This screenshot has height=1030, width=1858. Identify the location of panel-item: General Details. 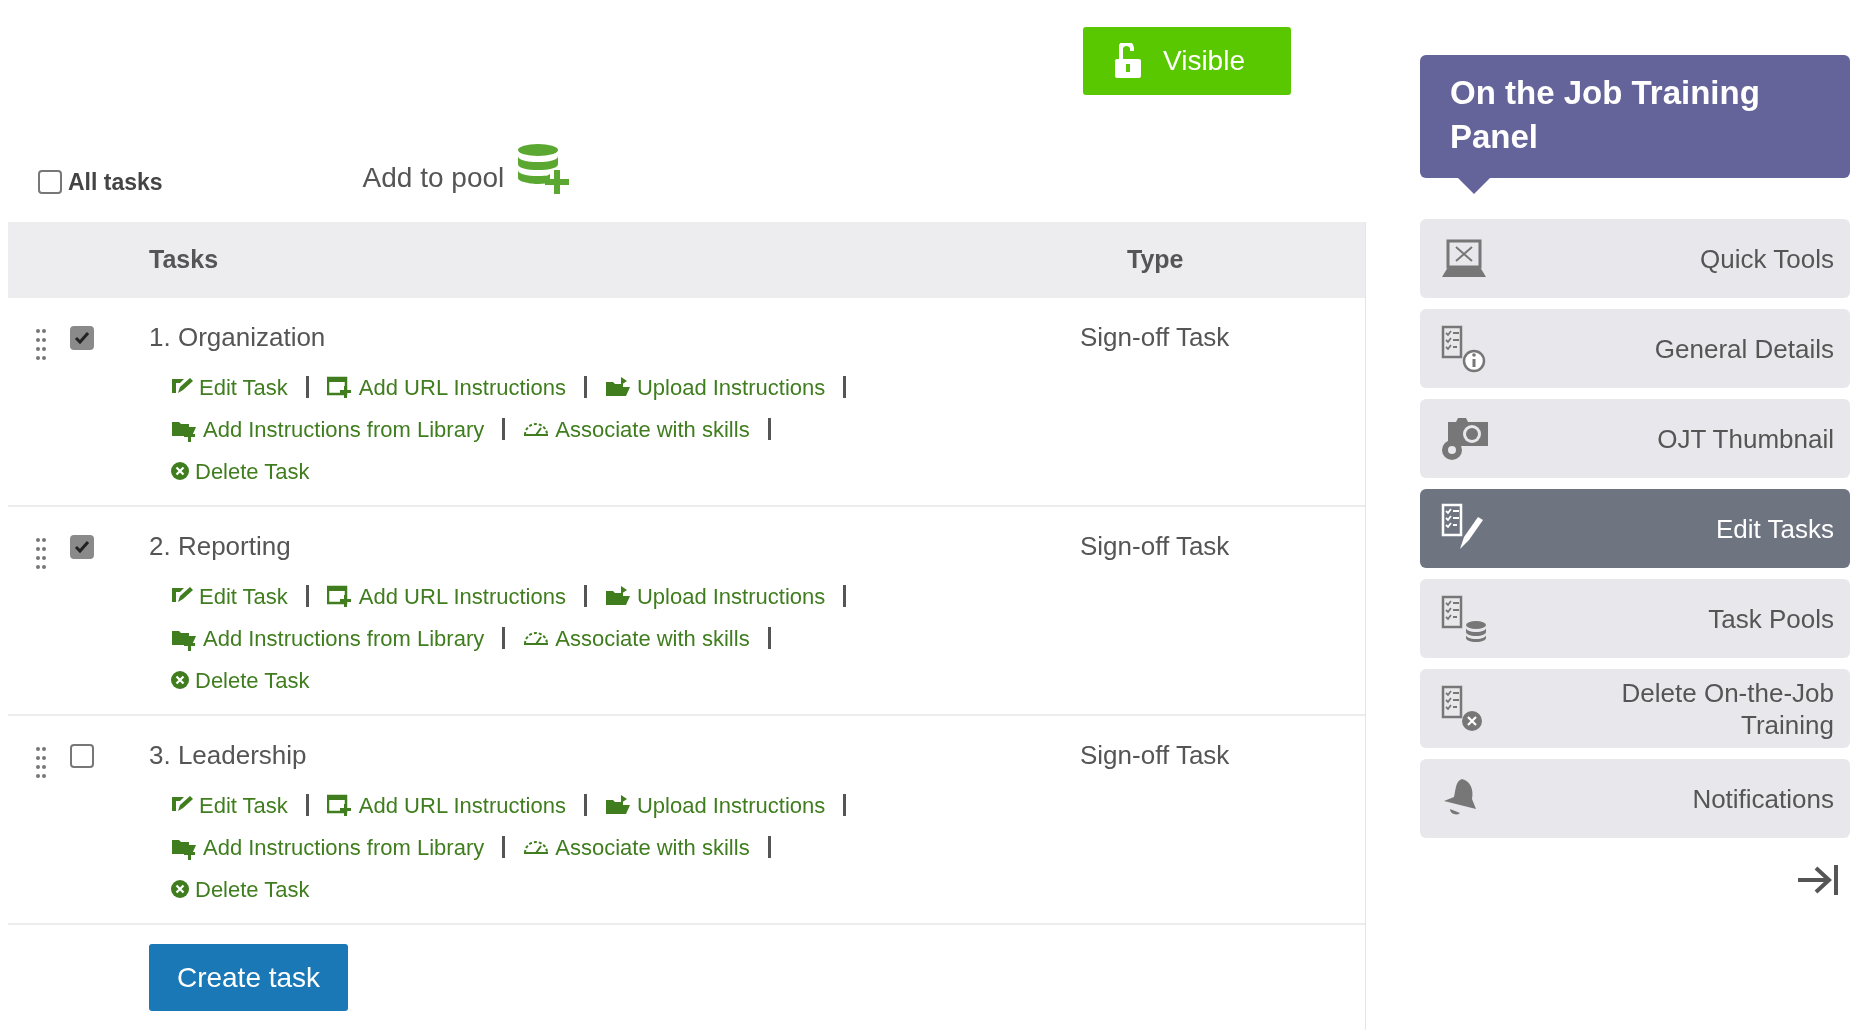
(1635, 348).